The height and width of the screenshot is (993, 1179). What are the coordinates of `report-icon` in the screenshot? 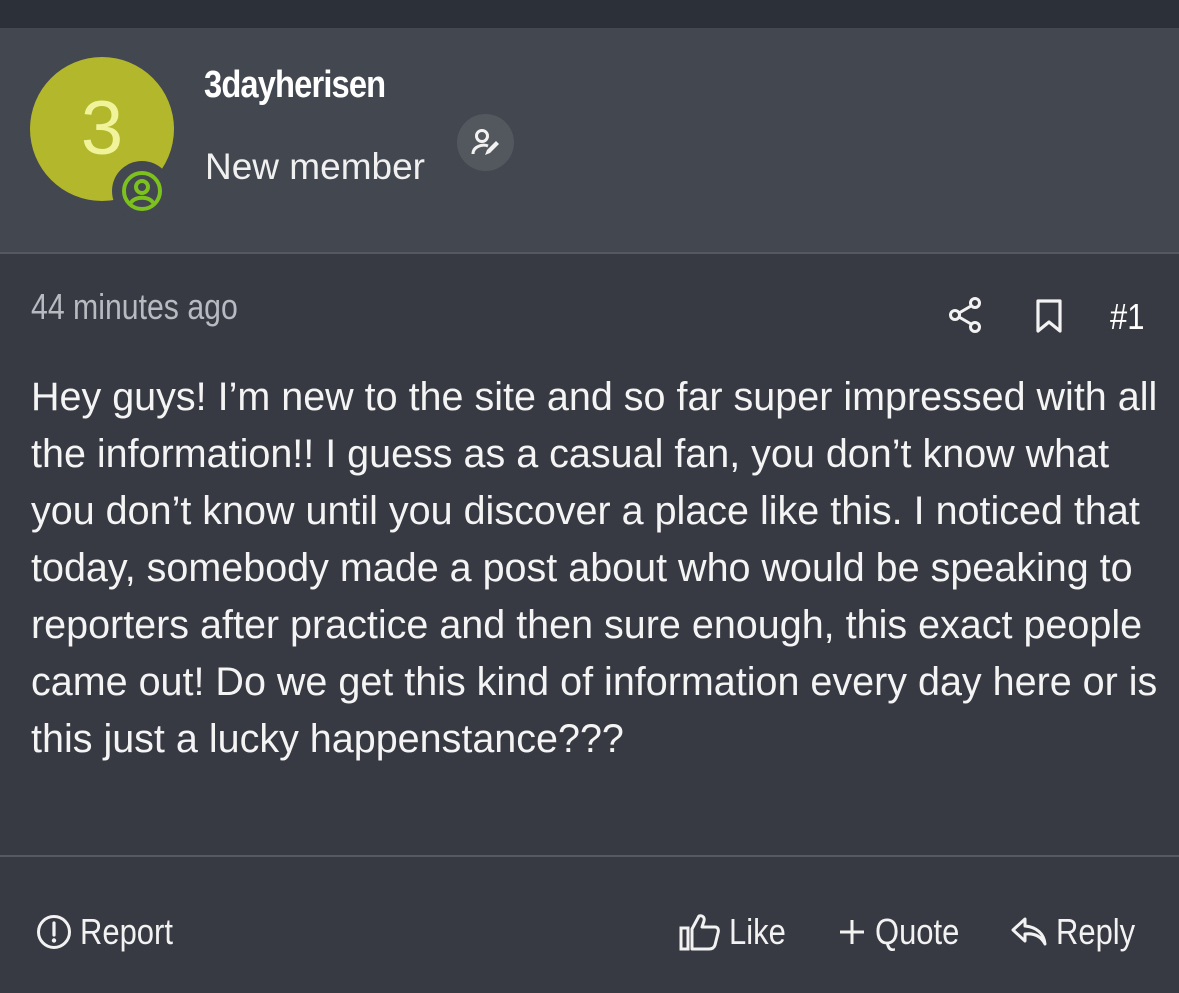 It's located at (54, 932).